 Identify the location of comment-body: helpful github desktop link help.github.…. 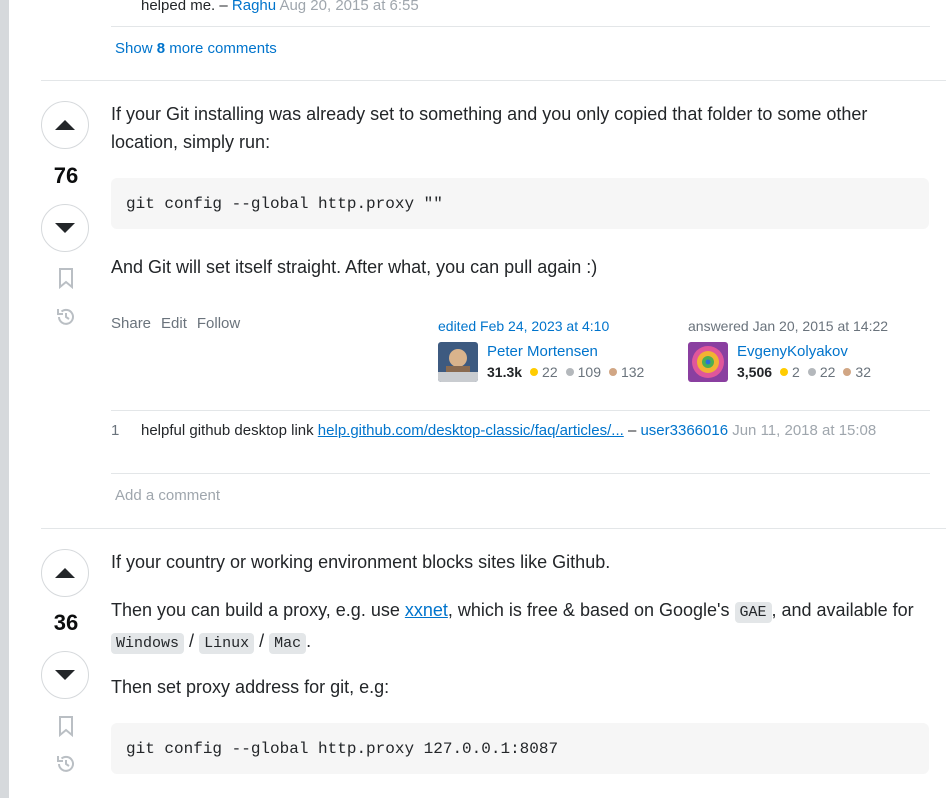
(526, 431).